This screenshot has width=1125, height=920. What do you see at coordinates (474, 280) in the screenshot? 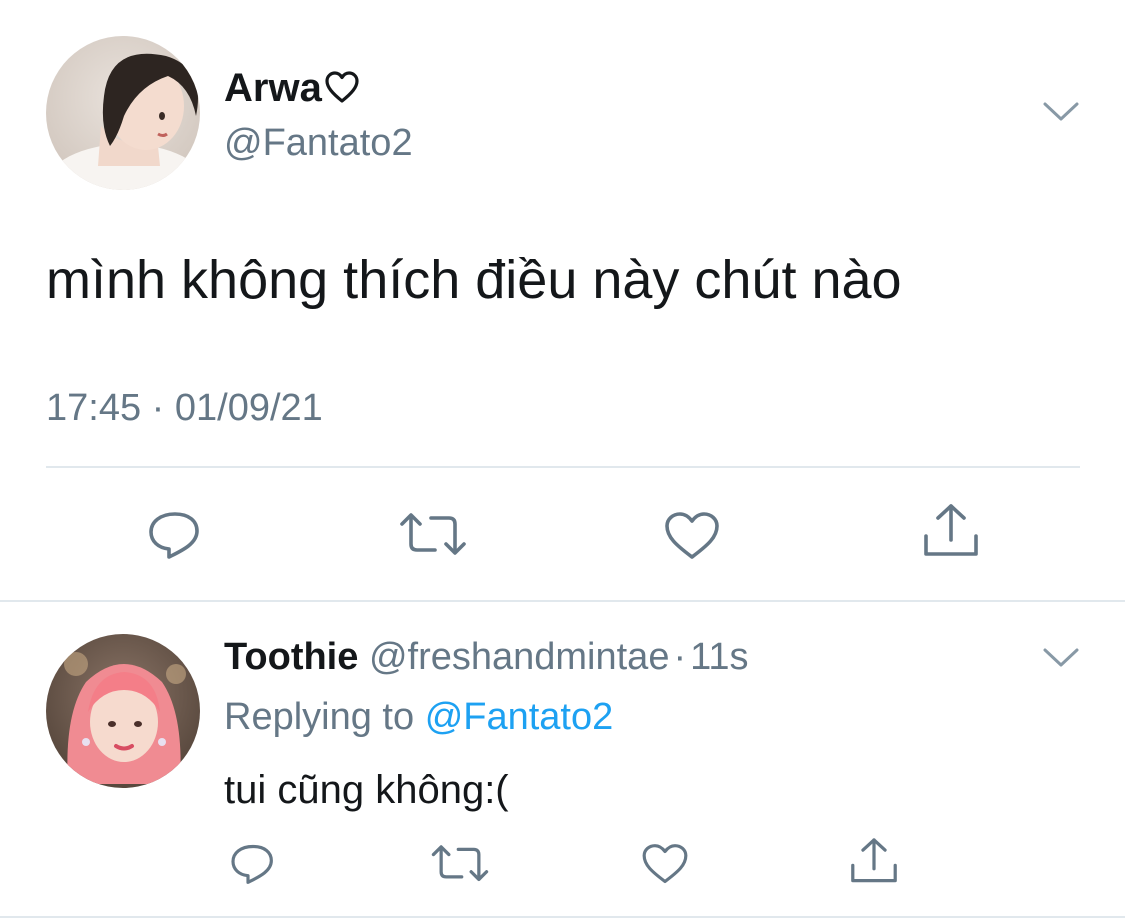
I see `tweet-text: mình không thích điều này chút nào` at bounding box center [474, 280].